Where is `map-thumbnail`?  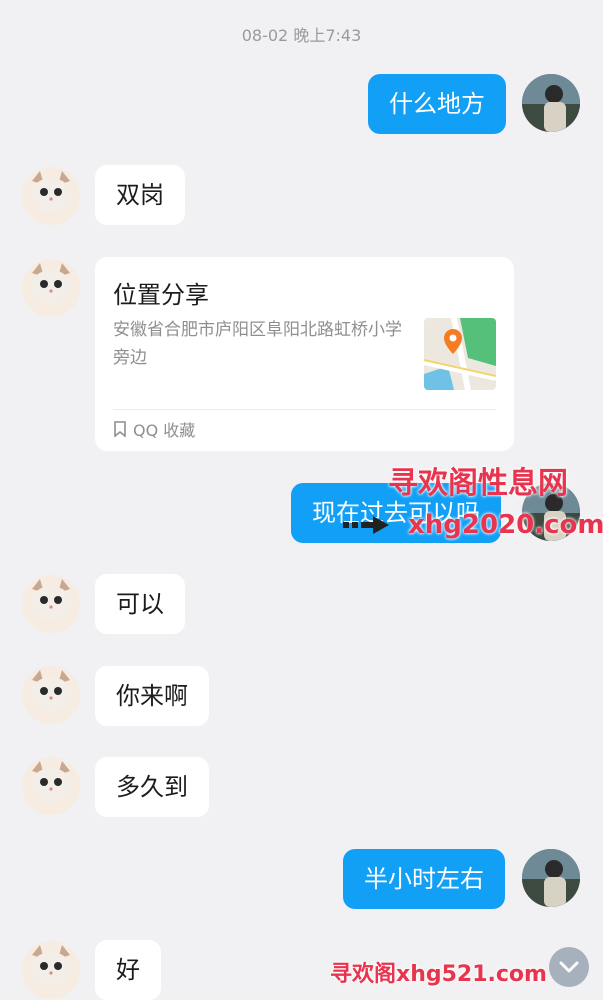 map-thumbnail is located at coordinates (460, 354).